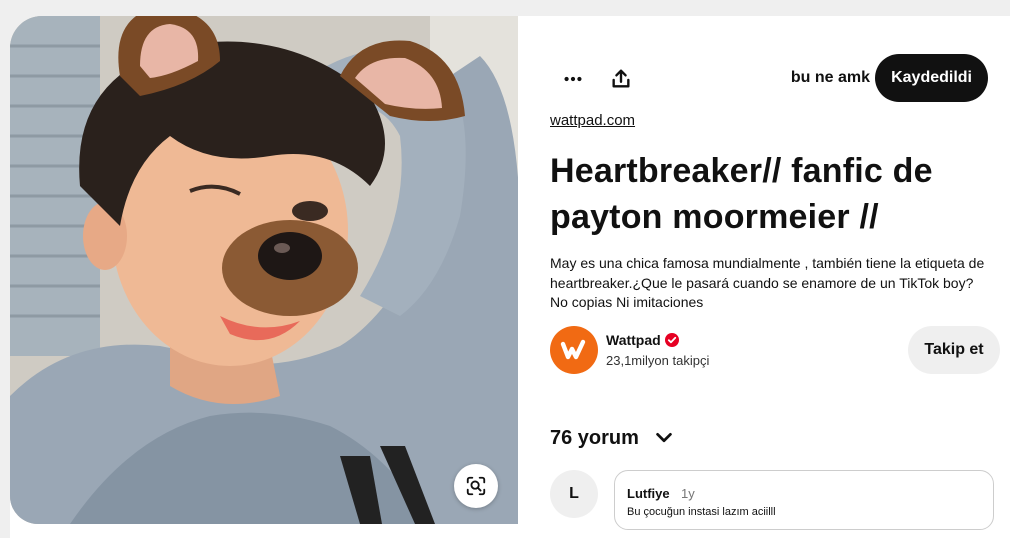  I want to click on verified-badge-icon, so click(672, 340).